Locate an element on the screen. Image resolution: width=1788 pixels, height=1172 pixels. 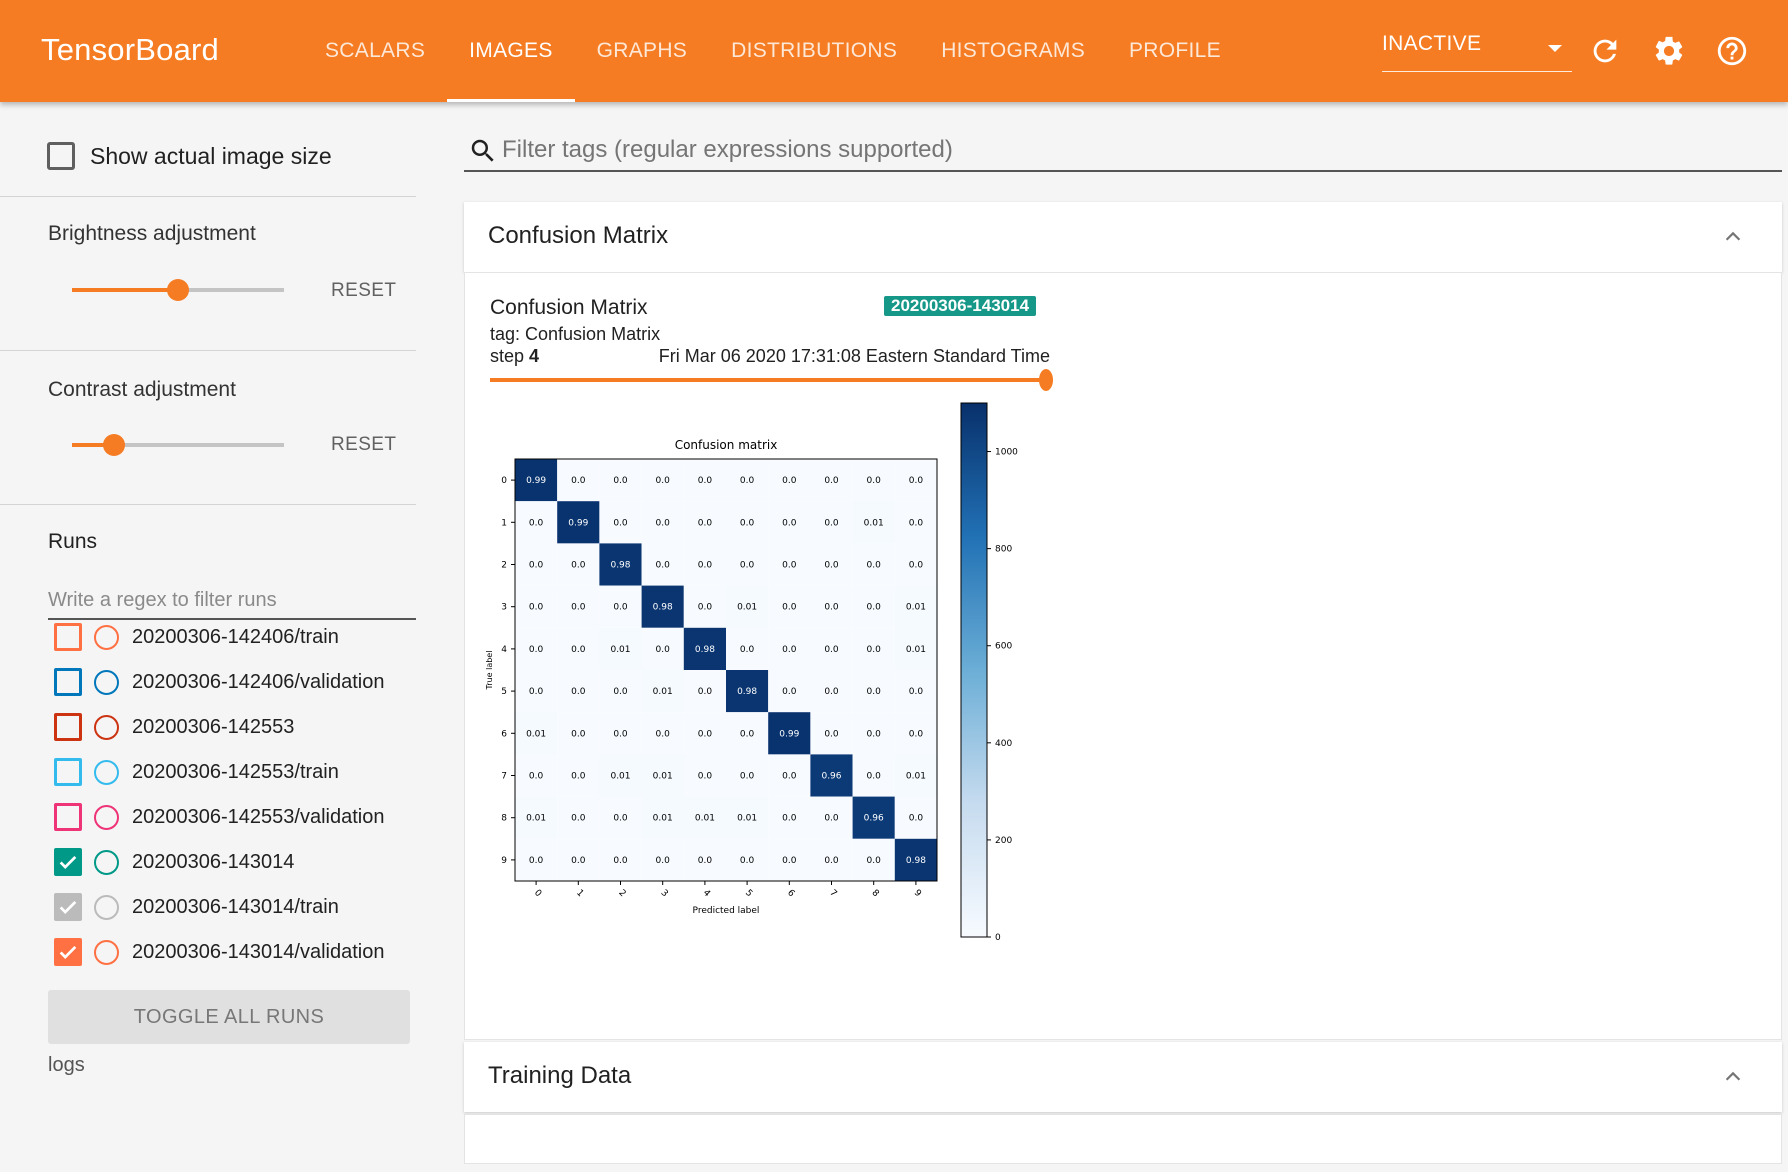
tab-scalars: SCALARS is located at coordinates (375, 51).